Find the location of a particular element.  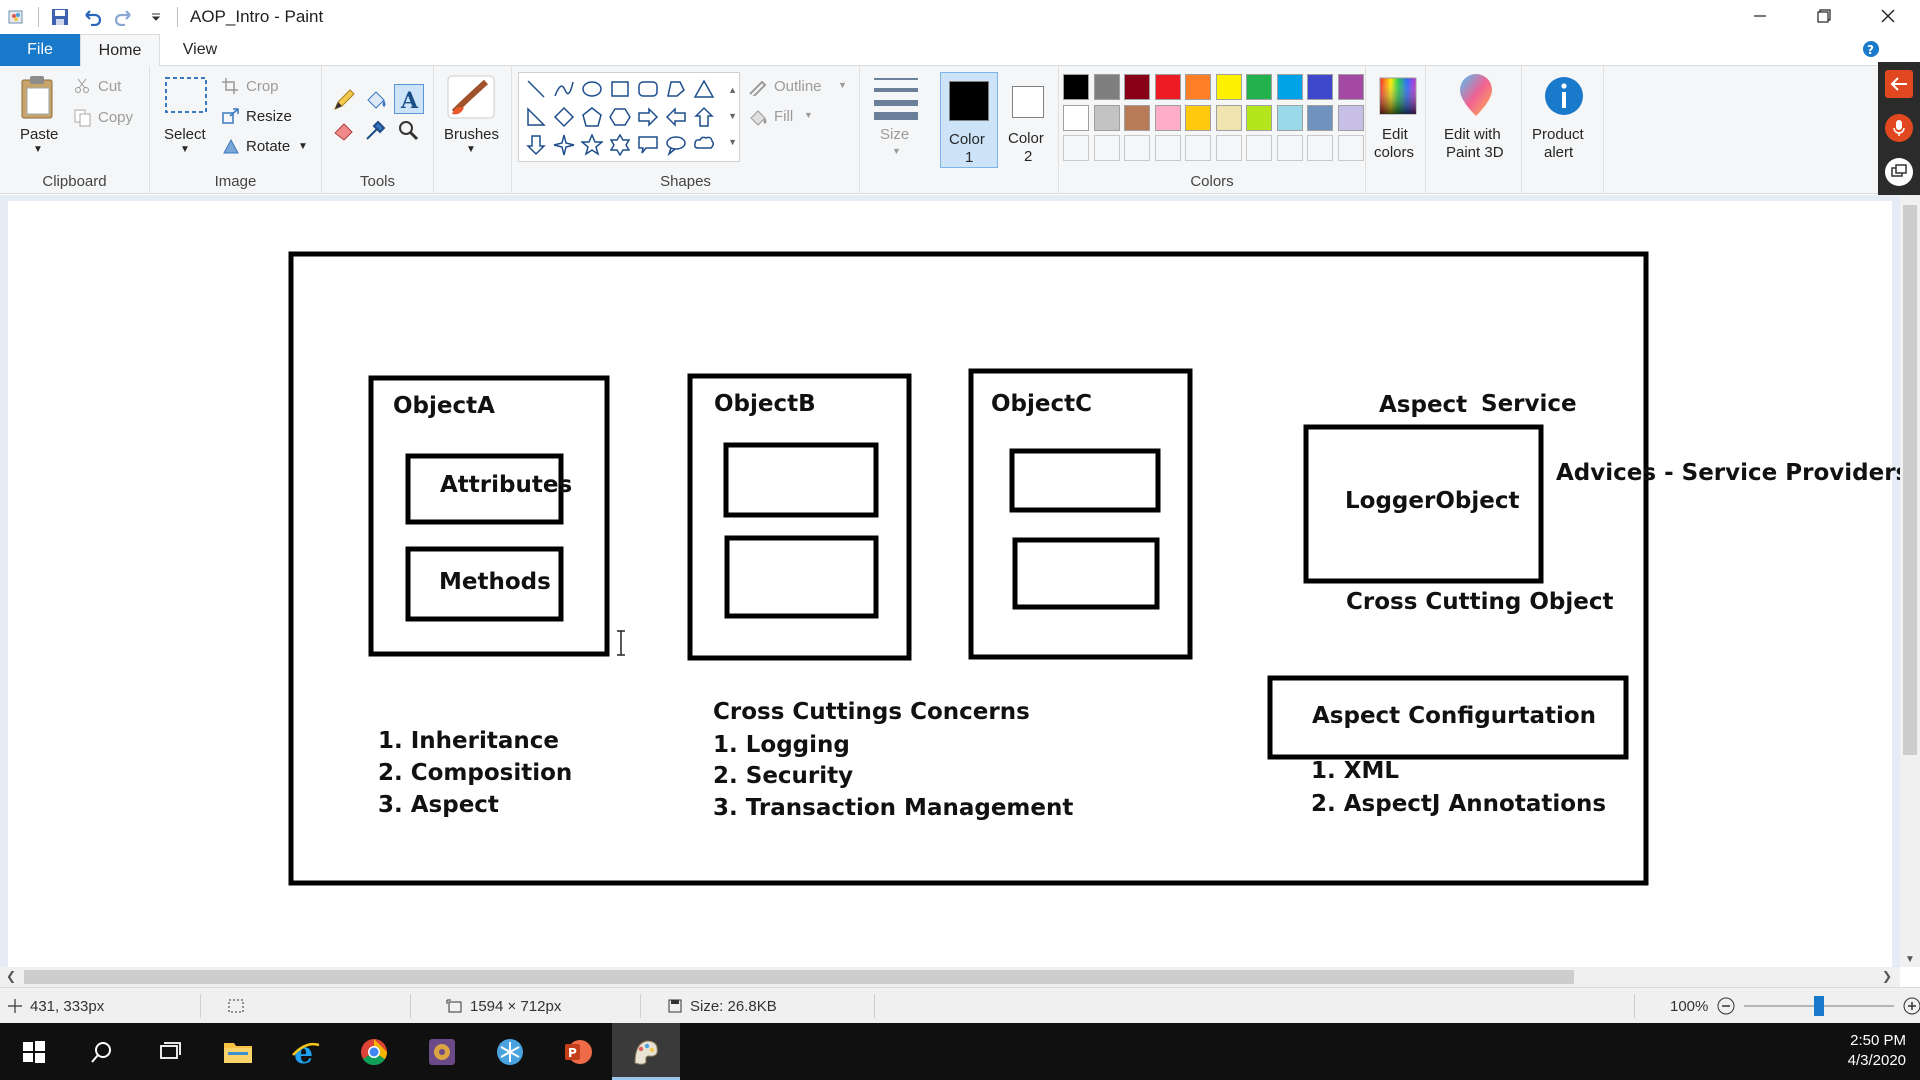

customize-quick-access-icon is located at coordinates (156, 17).